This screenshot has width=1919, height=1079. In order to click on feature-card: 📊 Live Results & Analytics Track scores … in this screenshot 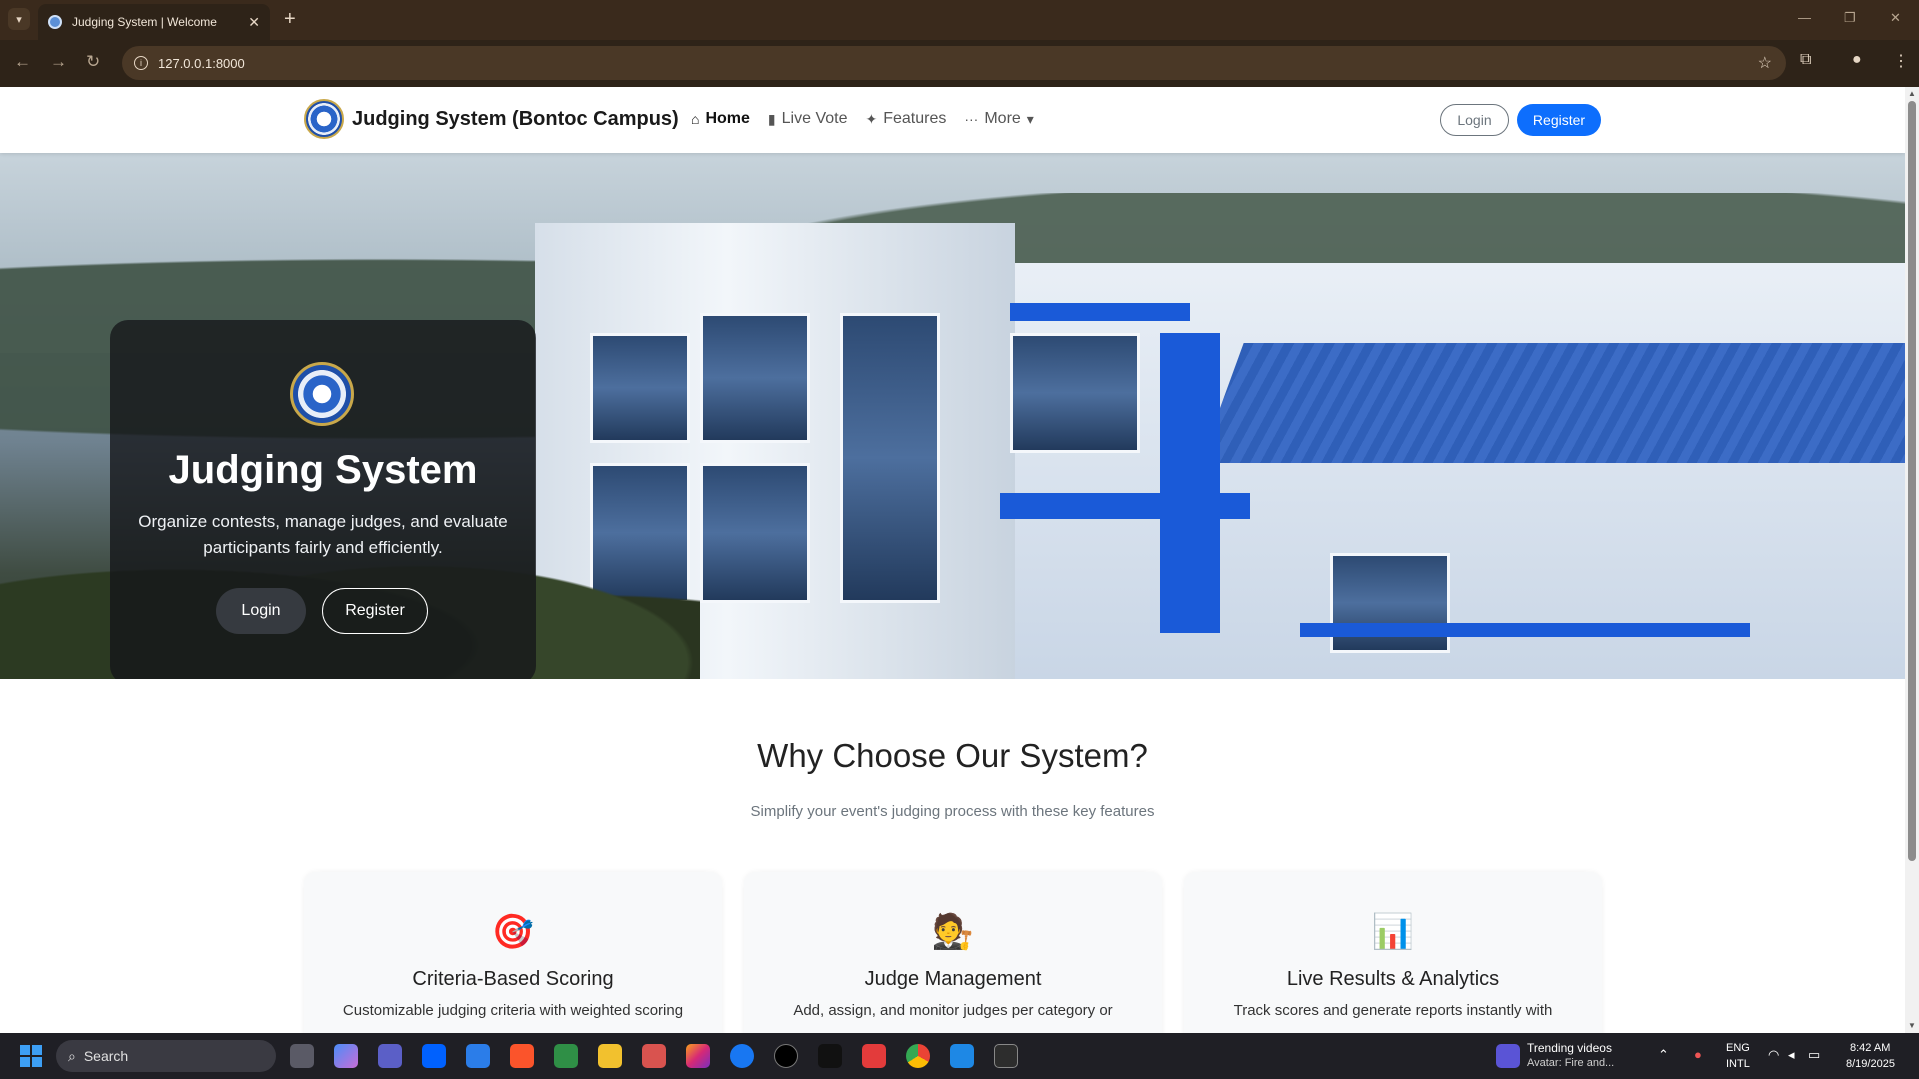, I will do `click(1393, 952)`.